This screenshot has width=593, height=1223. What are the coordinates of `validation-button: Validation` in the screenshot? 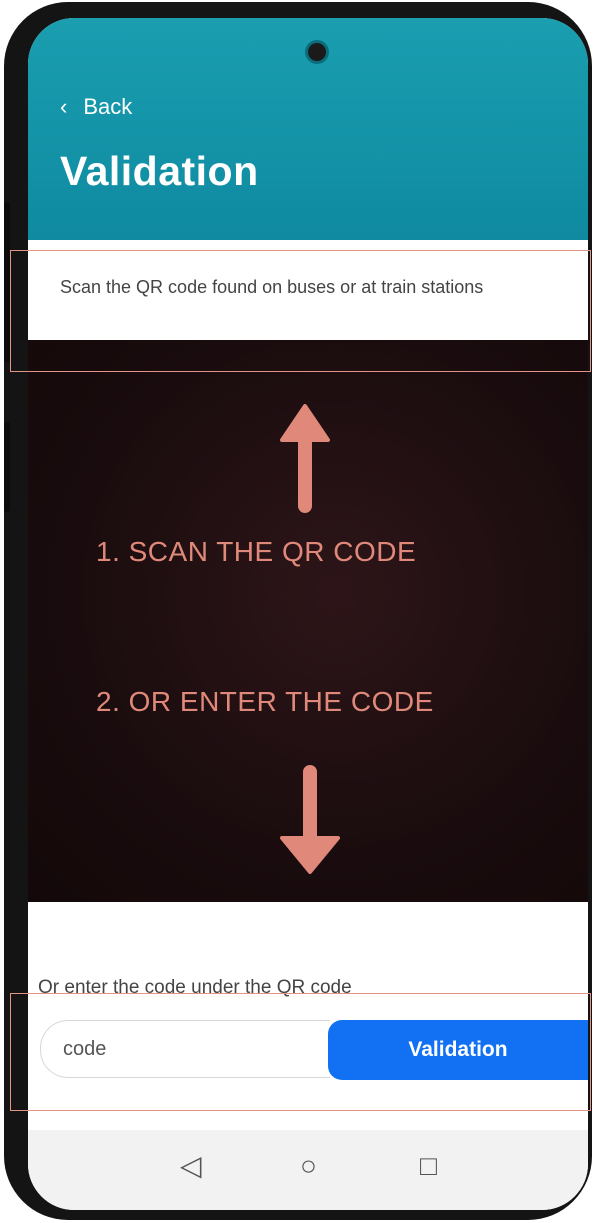 It's located at (458, 1050).